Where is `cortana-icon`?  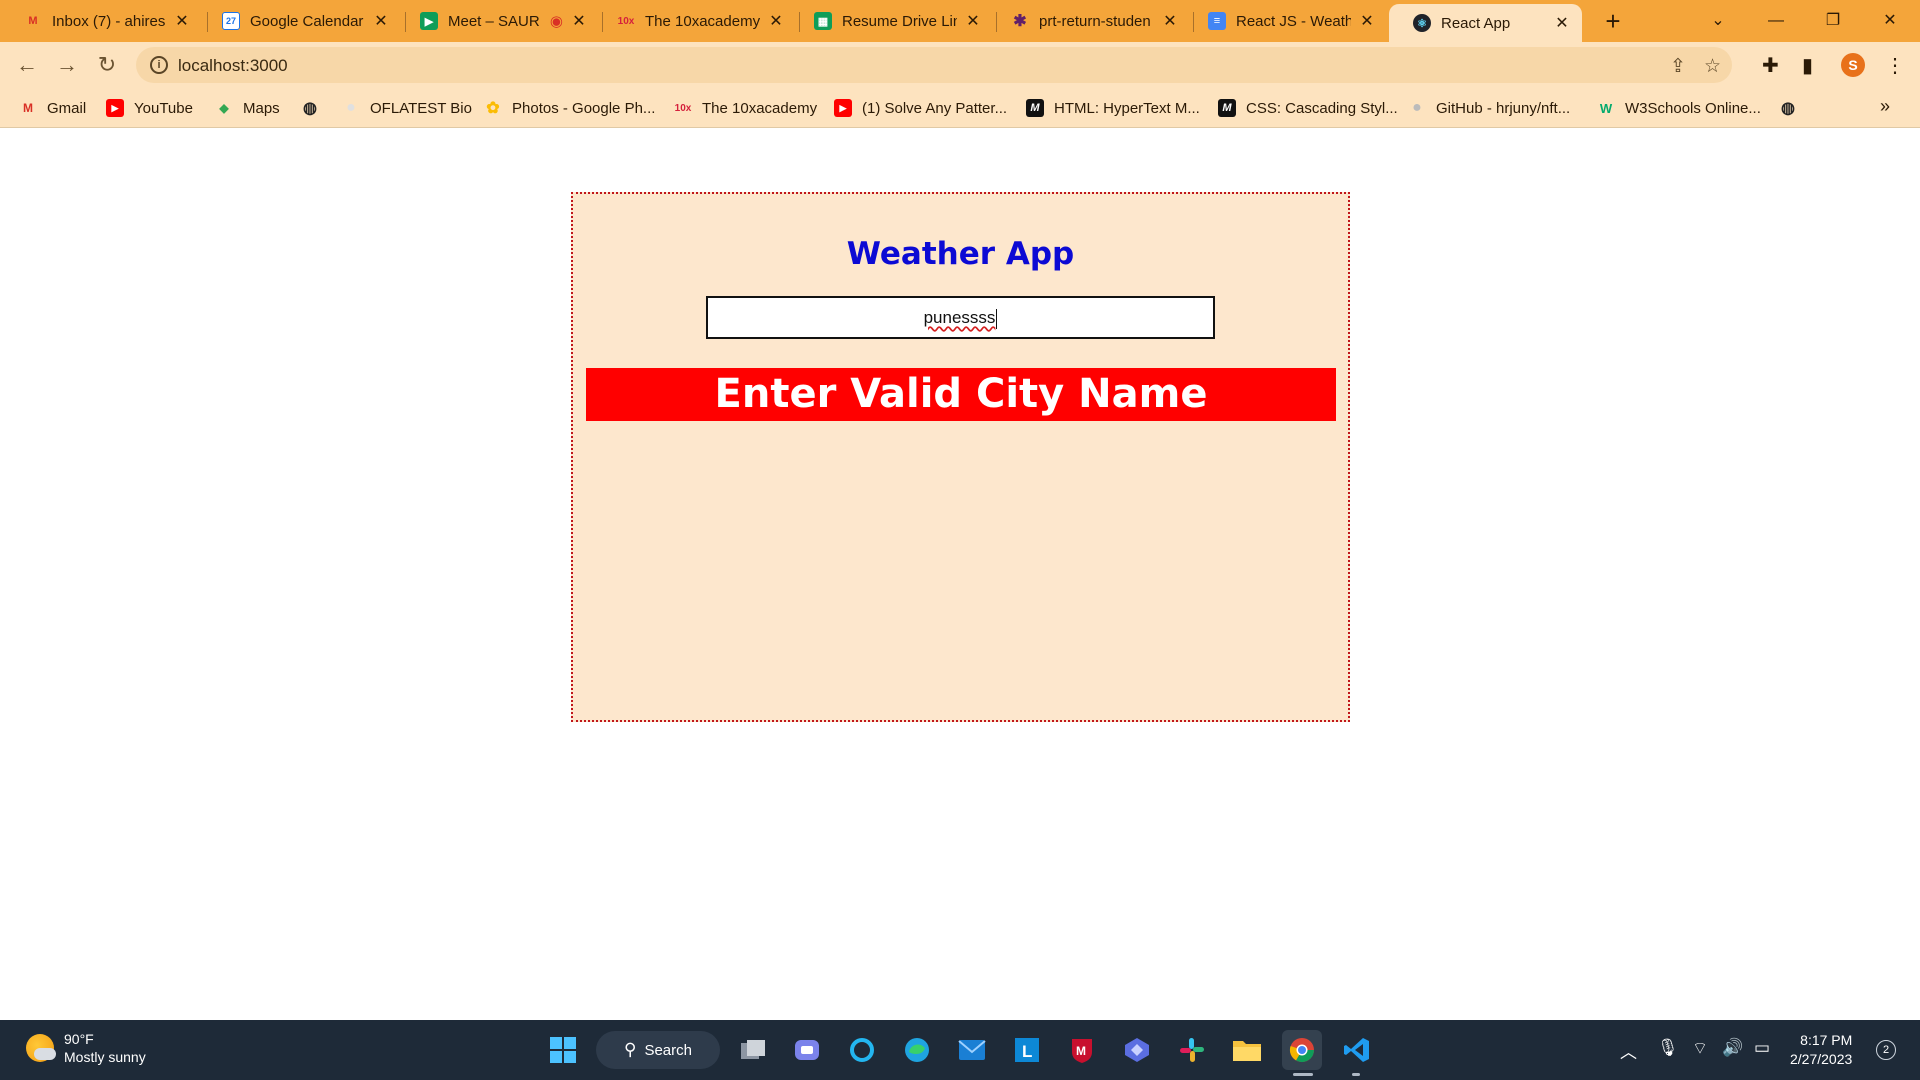
cortana-icon is located at coordinates (862, 1050).